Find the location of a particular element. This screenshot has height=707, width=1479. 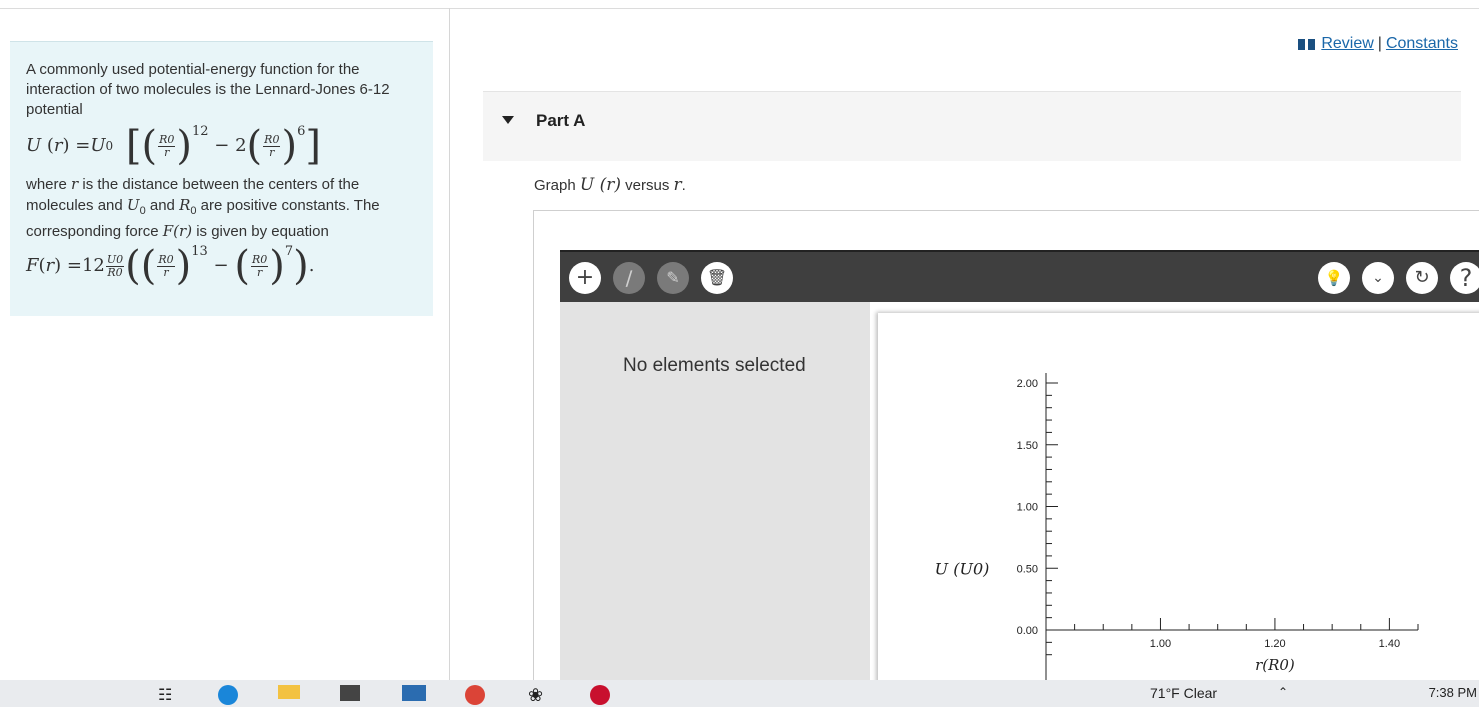

x-tick-label: 1.40 is located at coordinates (1389, 644).